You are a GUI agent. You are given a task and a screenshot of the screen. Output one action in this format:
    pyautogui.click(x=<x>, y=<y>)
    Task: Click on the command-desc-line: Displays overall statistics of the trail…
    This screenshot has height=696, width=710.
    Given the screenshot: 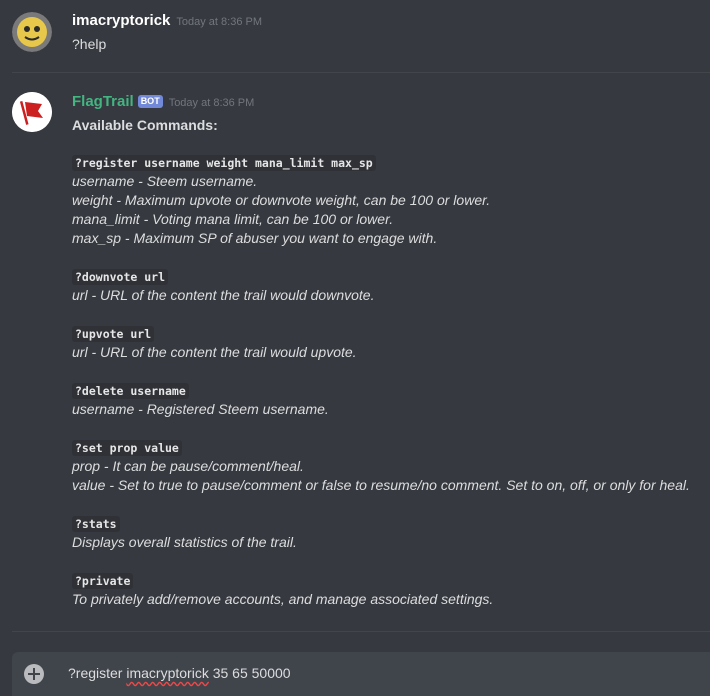 What is the action you would take?
    pyautogui.click(x=184, y=542)
    